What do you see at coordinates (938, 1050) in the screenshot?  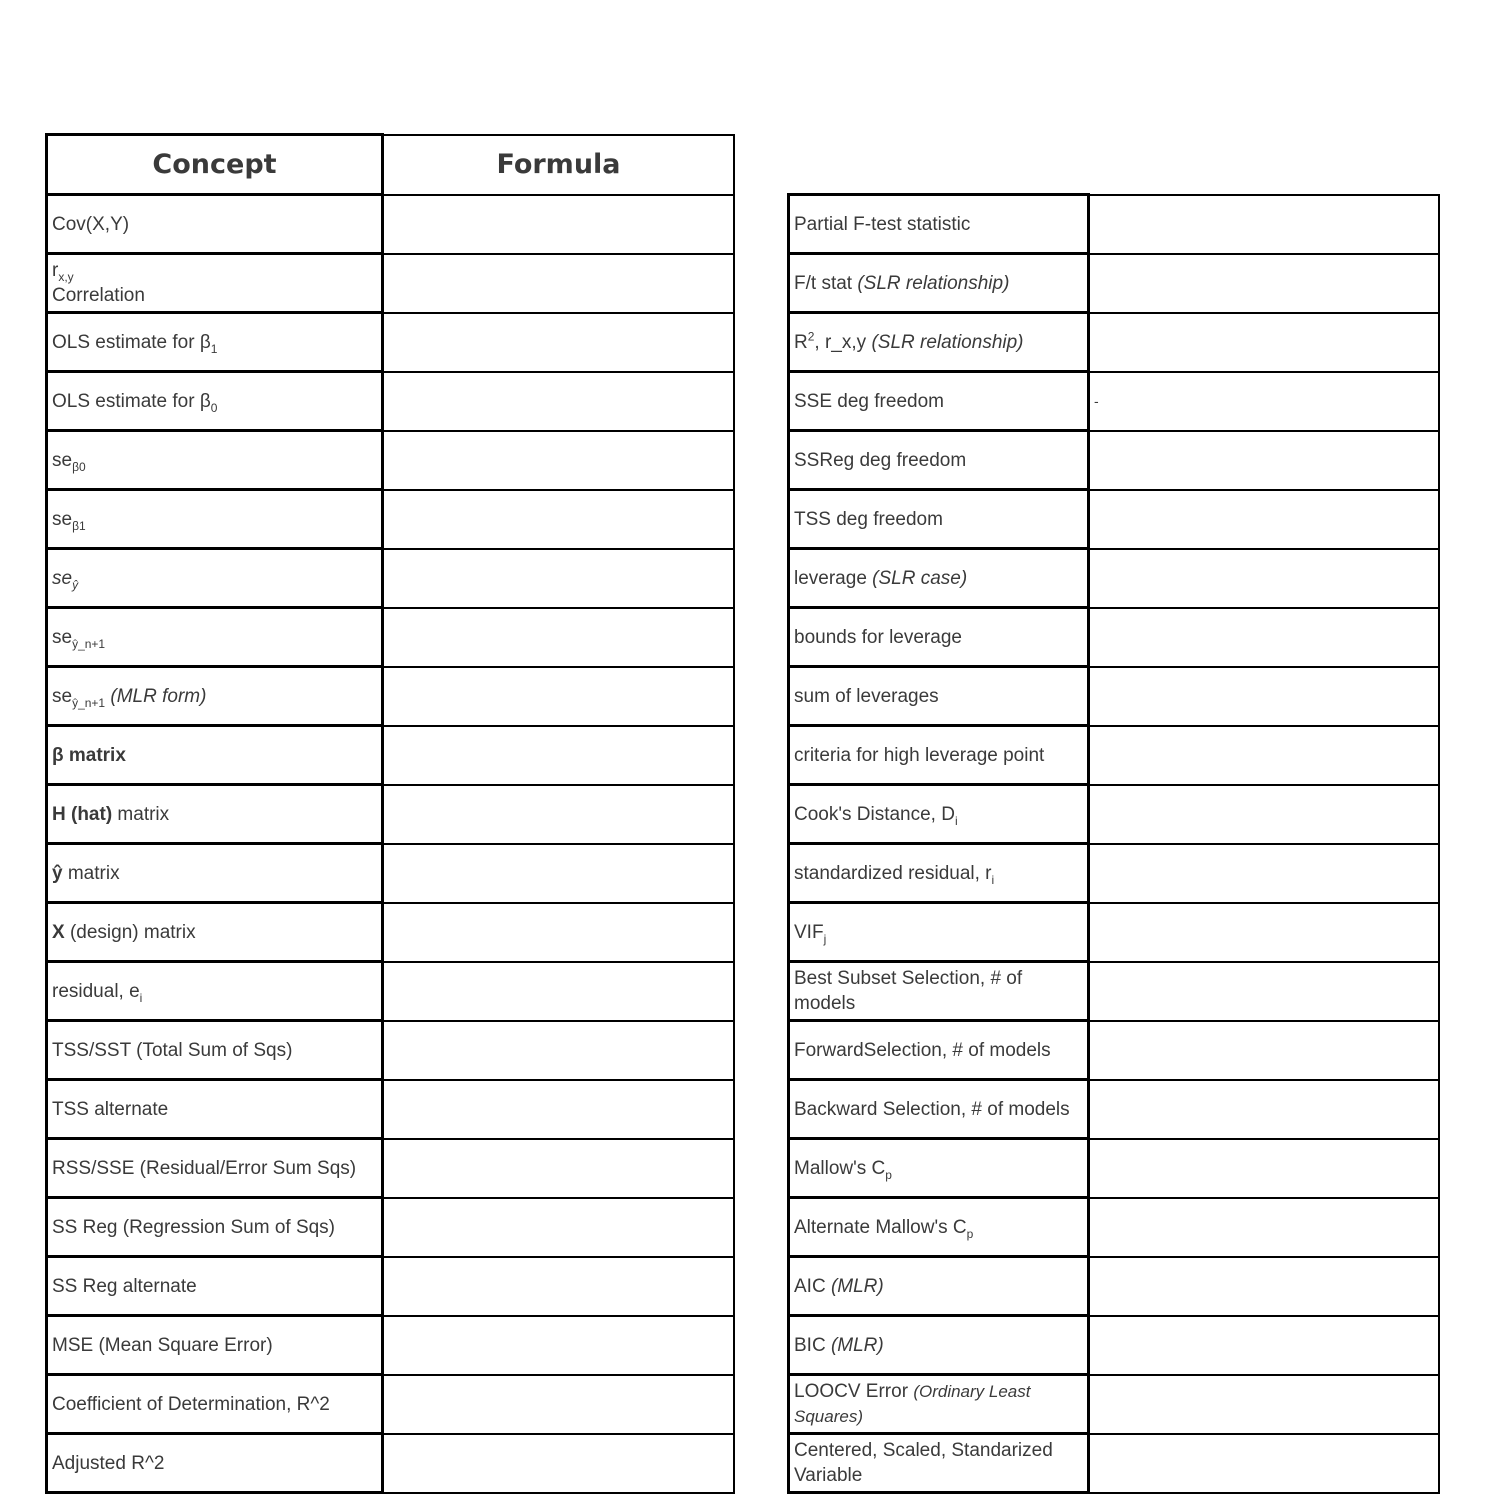 I see `concept-cell: ForwardSelection, # of models` at bounding box center [938, 1050].